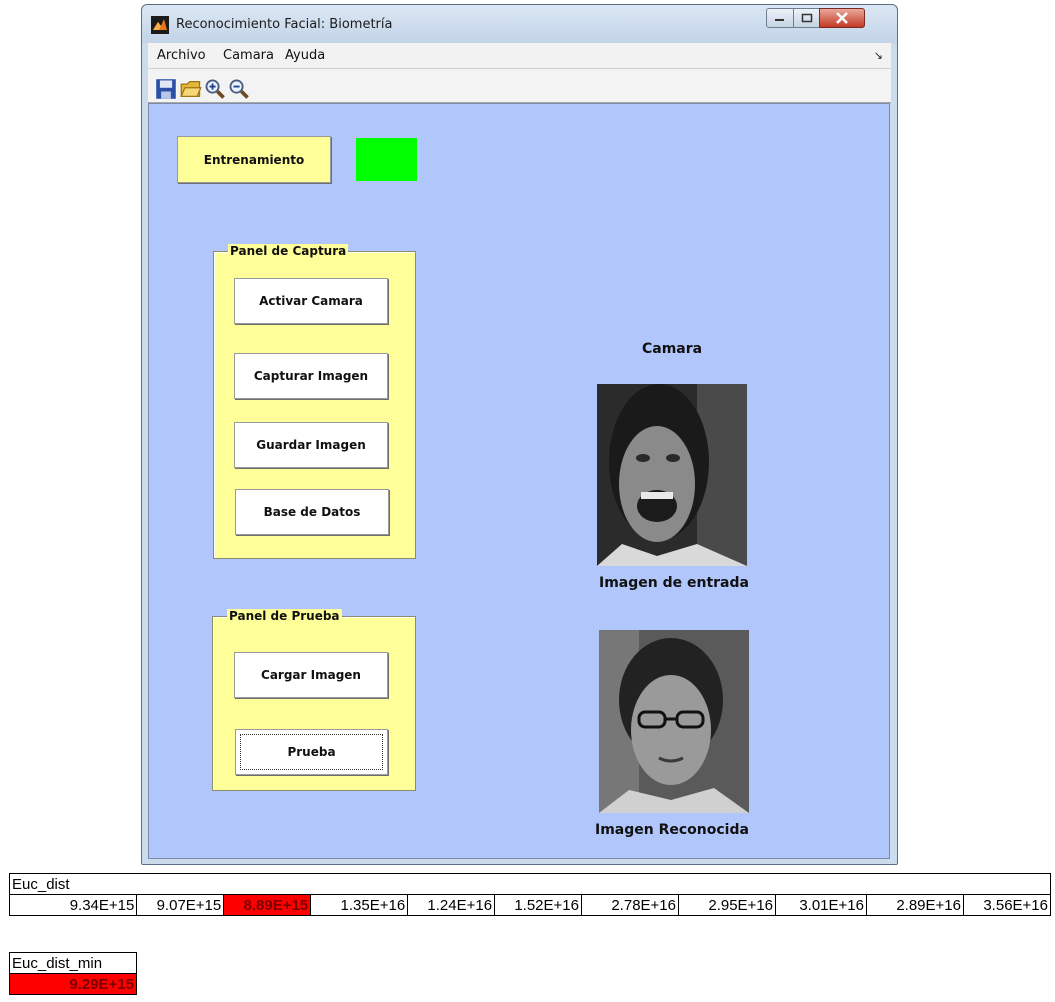  Describe the element at coordinates (878, 55) in the screenshot. I see `menu-dock-arrow-icon: ↘` at that location.